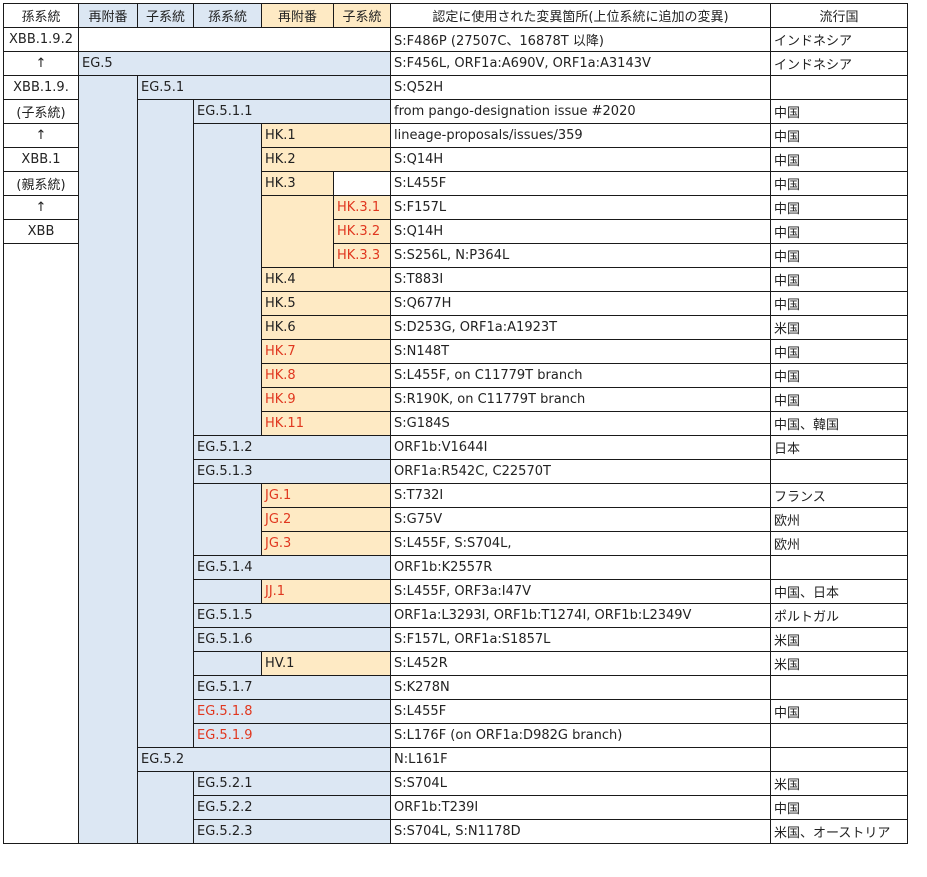 Image resolution: width=927 pixels, height=877 pixels. I want to click on mutations-cell: S:L176F (on ORF1a:D982G branch), so click(580, 735).